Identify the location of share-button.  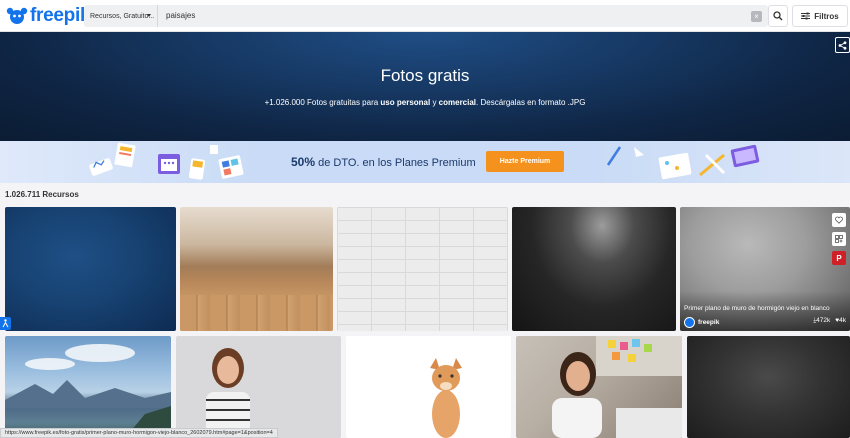
(842, 45).